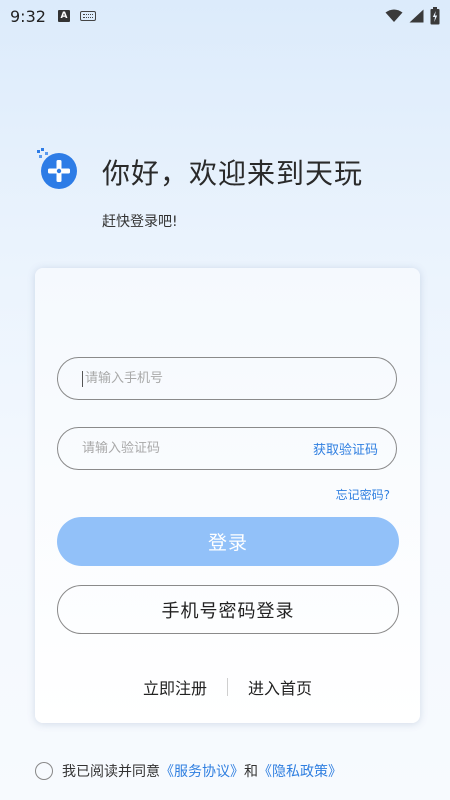 The width and height of the screenshot is (450, 800). Describe the element at coordinates (228, 609) in the screenshot. I see `password-login-button: 手机号密码登录` at that location.